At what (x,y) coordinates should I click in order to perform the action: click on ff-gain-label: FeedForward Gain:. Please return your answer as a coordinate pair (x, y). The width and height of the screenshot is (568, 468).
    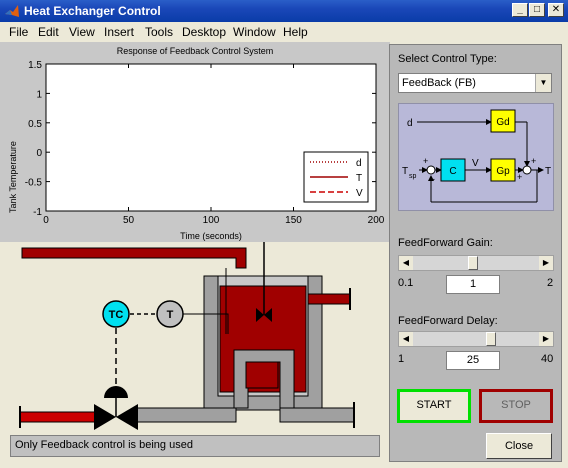
    Looking at the image, I should click on (445, 243).